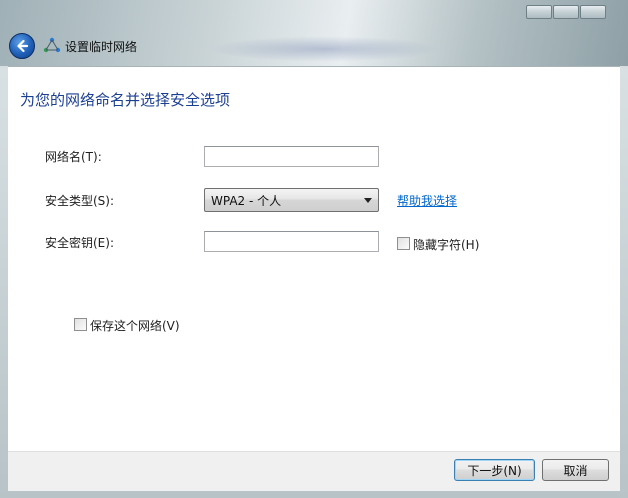 This screenshot has width=628, height=498. I want to click on help-me-choose-link: 帮助我选择, so click(427, 200).